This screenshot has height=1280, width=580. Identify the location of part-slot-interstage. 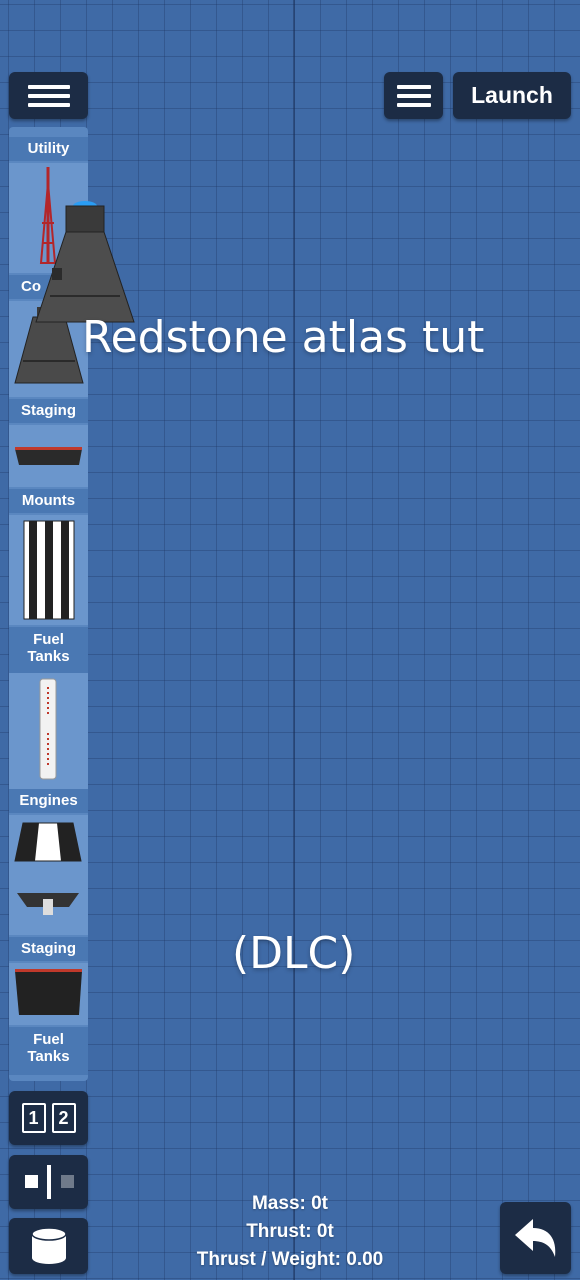
(48, 570).